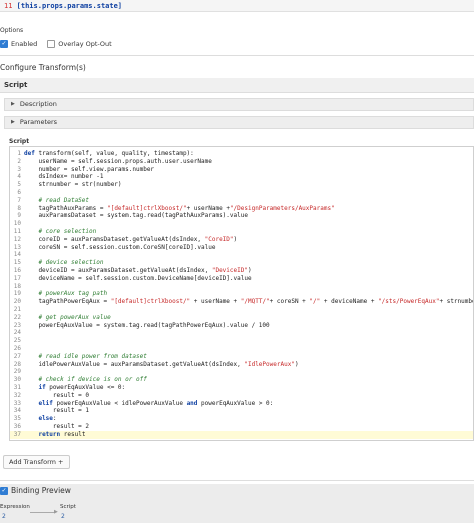  Describe the element at coordinates (17, 348) in the screenshot. I see `line-number: 26` at that location.